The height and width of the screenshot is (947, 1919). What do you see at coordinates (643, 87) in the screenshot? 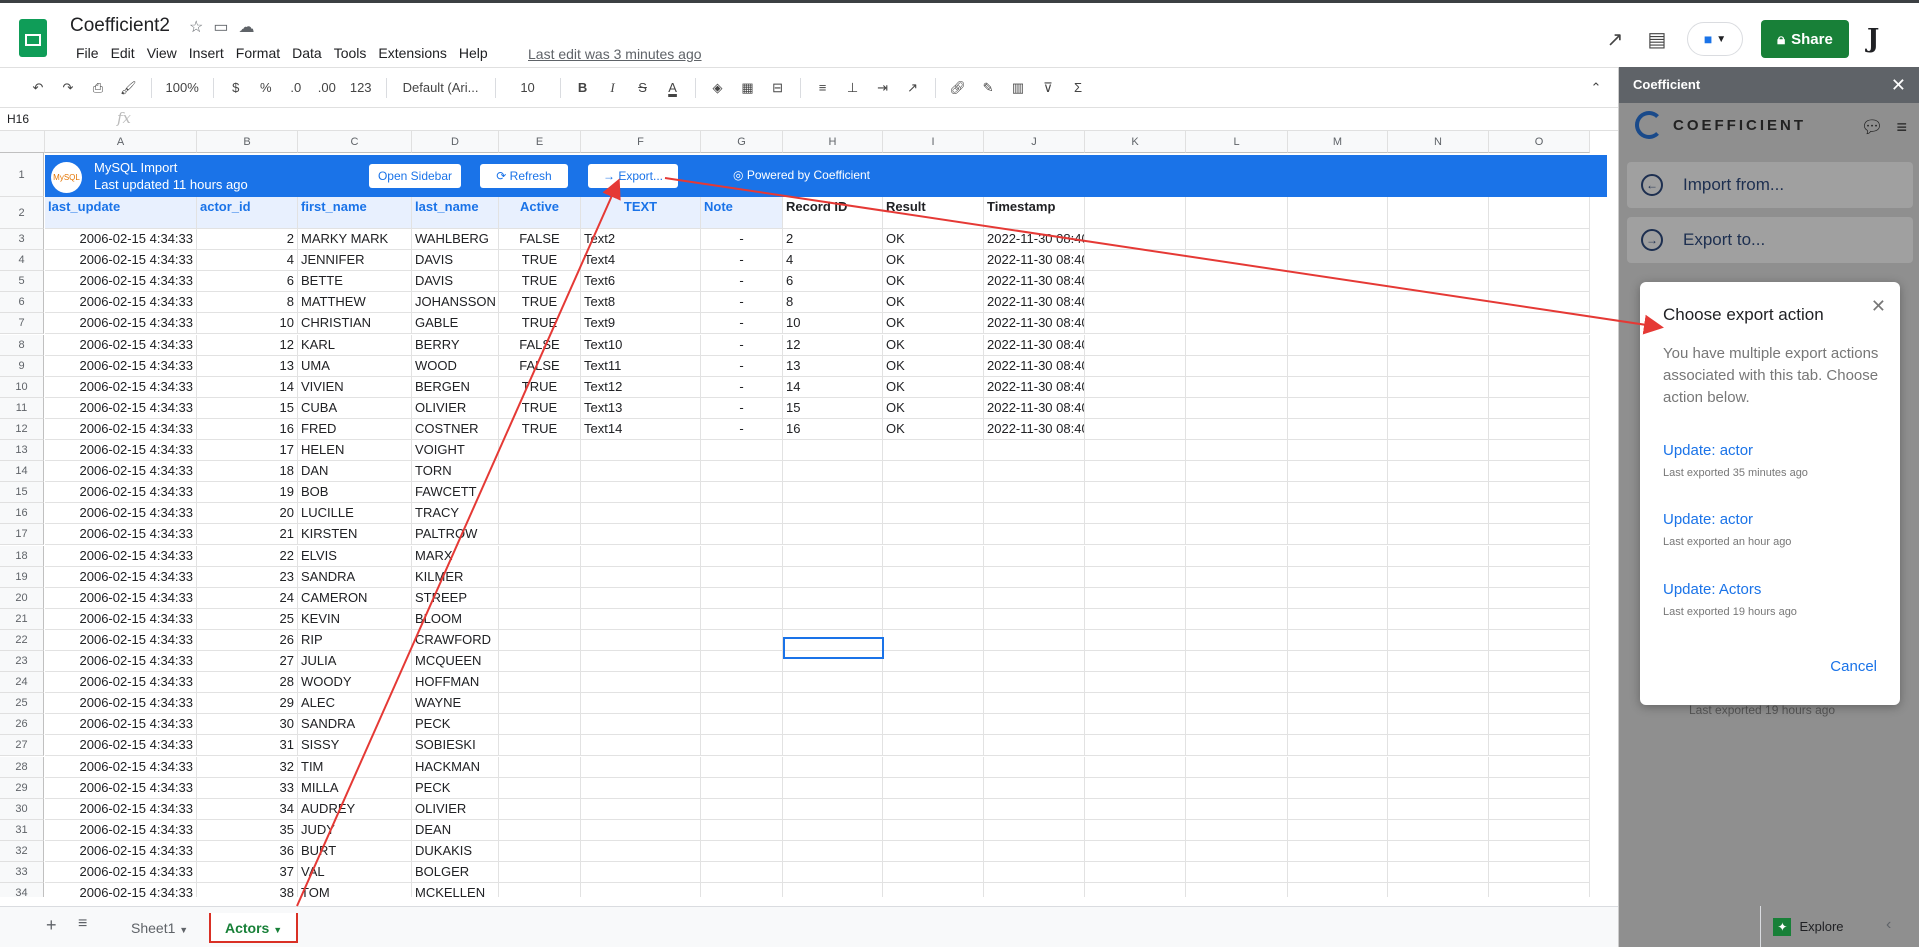
I see `strikethrough-button: S` at bounding box center [643, 87].